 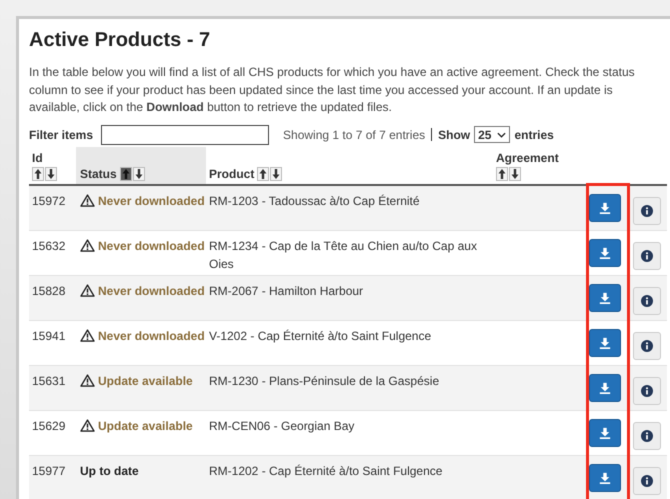 I want to click on id-cell: 15629, so click(x=52, y=432).